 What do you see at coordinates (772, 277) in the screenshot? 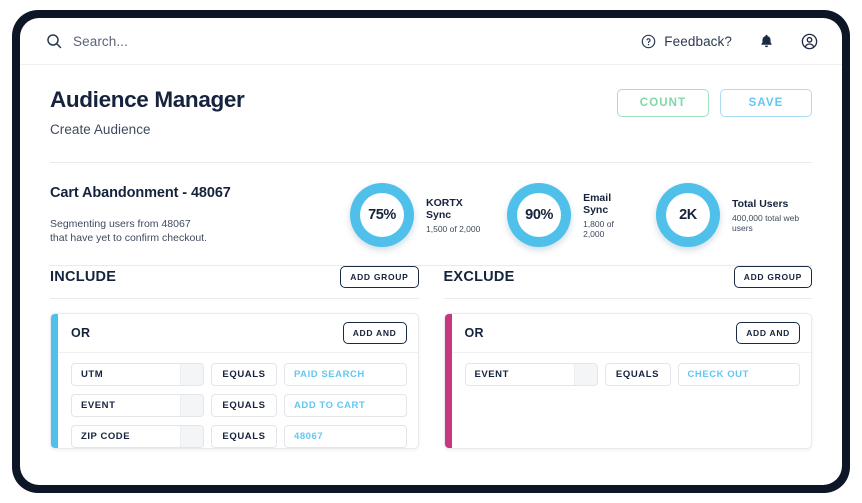
I see `exclude-add-group-button: ADD GROUP` at bounding box center [772, 277].